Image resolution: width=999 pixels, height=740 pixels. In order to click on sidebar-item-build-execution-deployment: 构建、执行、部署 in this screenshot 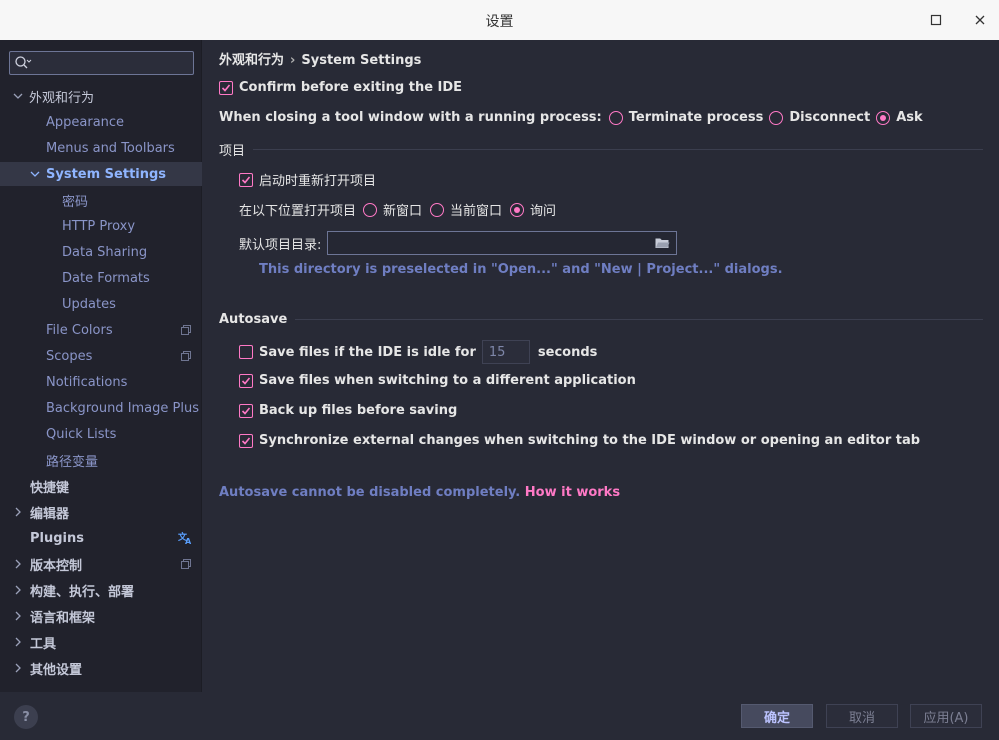, I will do `click(101, 590)`.